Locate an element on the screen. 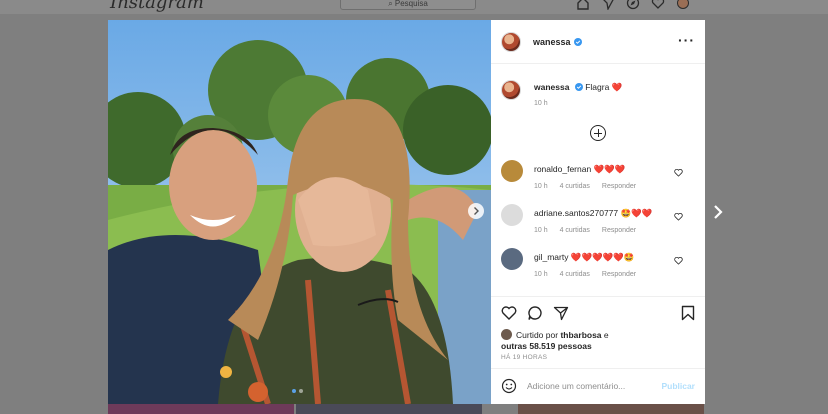 Image resolution: width=828 pixels, height=414 pixels. direct-icon is located at coordinates (608, 5).